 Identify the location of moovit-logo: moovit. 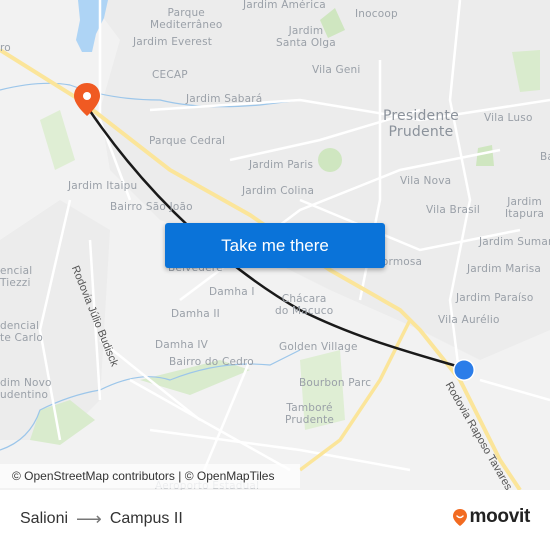
(491, 517).